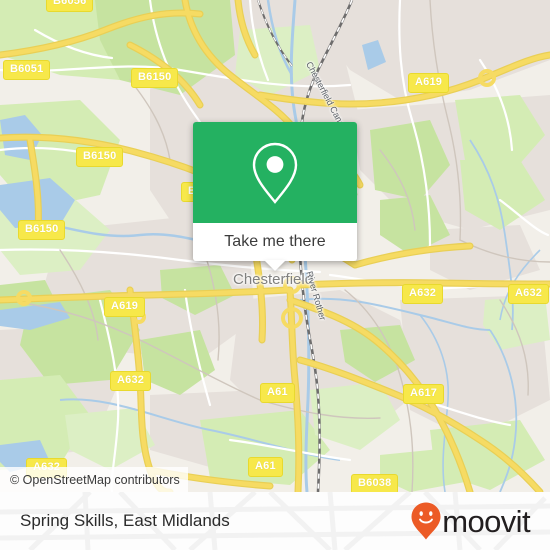  What do you see at coordinates (125, 520) in the screenshot?
I see `page-title: Spring Skills, East Midlands` at bounding box center [125, 520].